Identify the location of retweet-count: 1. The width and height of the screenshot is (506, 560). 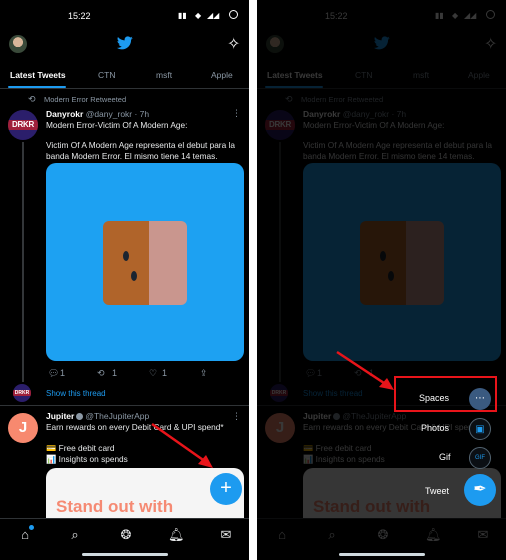
(115, 373).